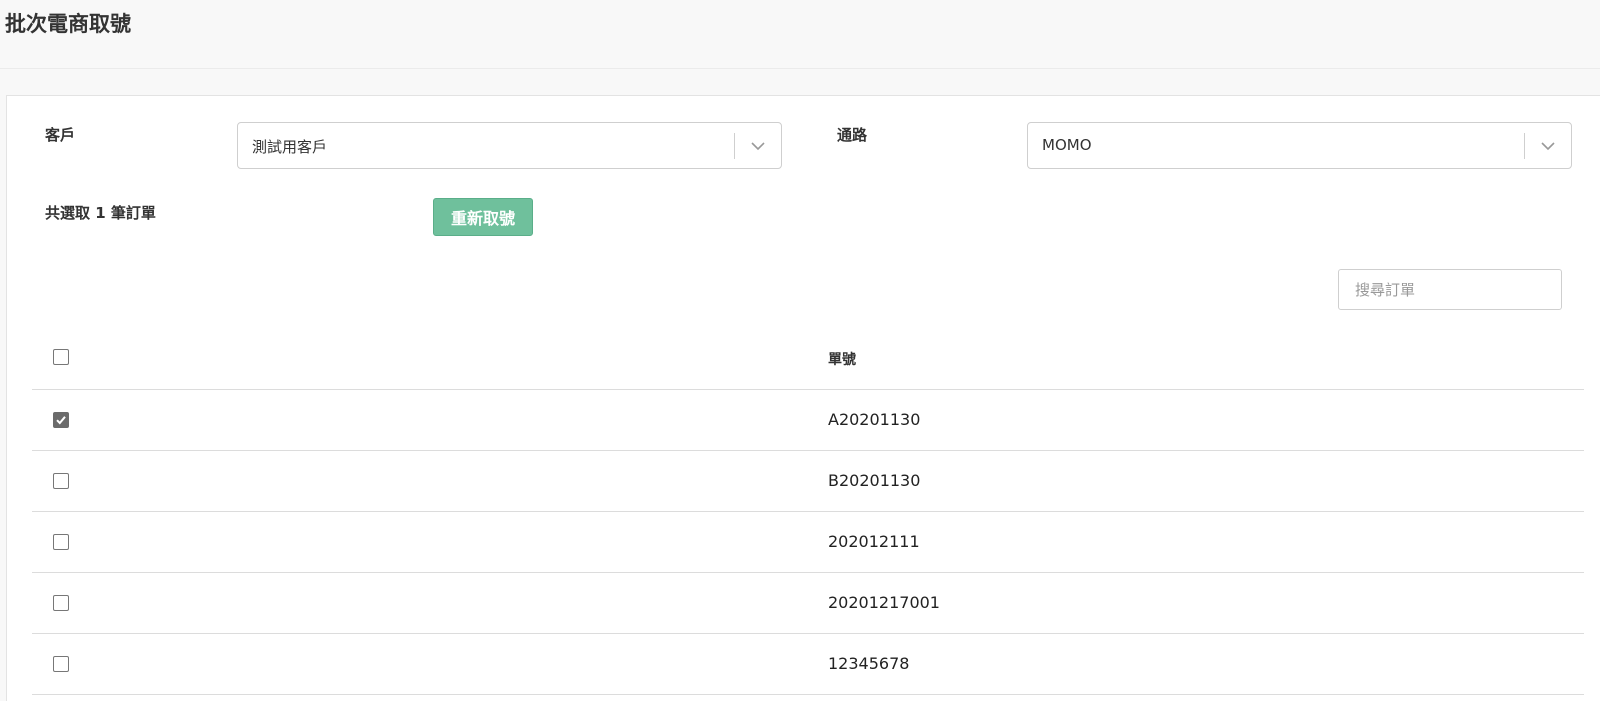 The width and height of the screenshot is (1600, 701). What do you see at coordinates (884, 602) in the screenshot?
I see `order-number-cell: 20201217001` at bounding box center [884, 602].